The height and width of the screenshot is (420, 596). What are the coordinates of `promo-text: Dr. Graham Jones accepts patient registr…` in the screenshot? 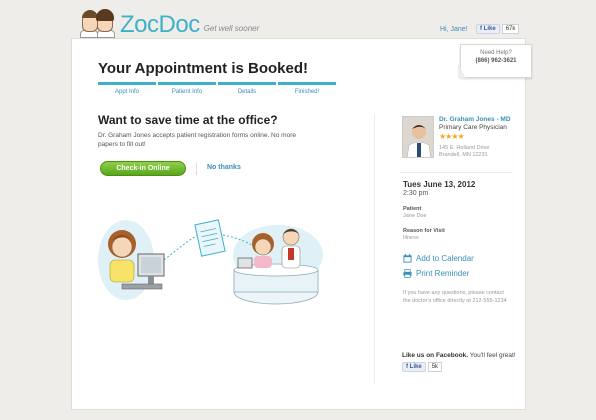 It's located at (197, 140).